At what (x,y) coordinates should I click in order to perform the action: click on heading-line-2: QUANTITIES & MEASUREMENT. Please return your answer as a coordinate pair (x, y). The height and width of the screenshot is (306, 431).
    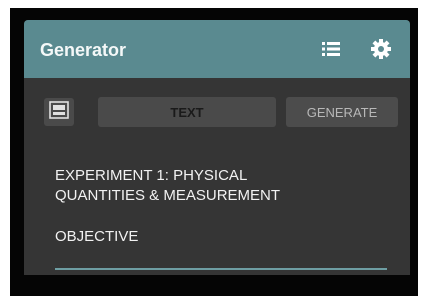
    Looking at the image, I should click on (168, 195).